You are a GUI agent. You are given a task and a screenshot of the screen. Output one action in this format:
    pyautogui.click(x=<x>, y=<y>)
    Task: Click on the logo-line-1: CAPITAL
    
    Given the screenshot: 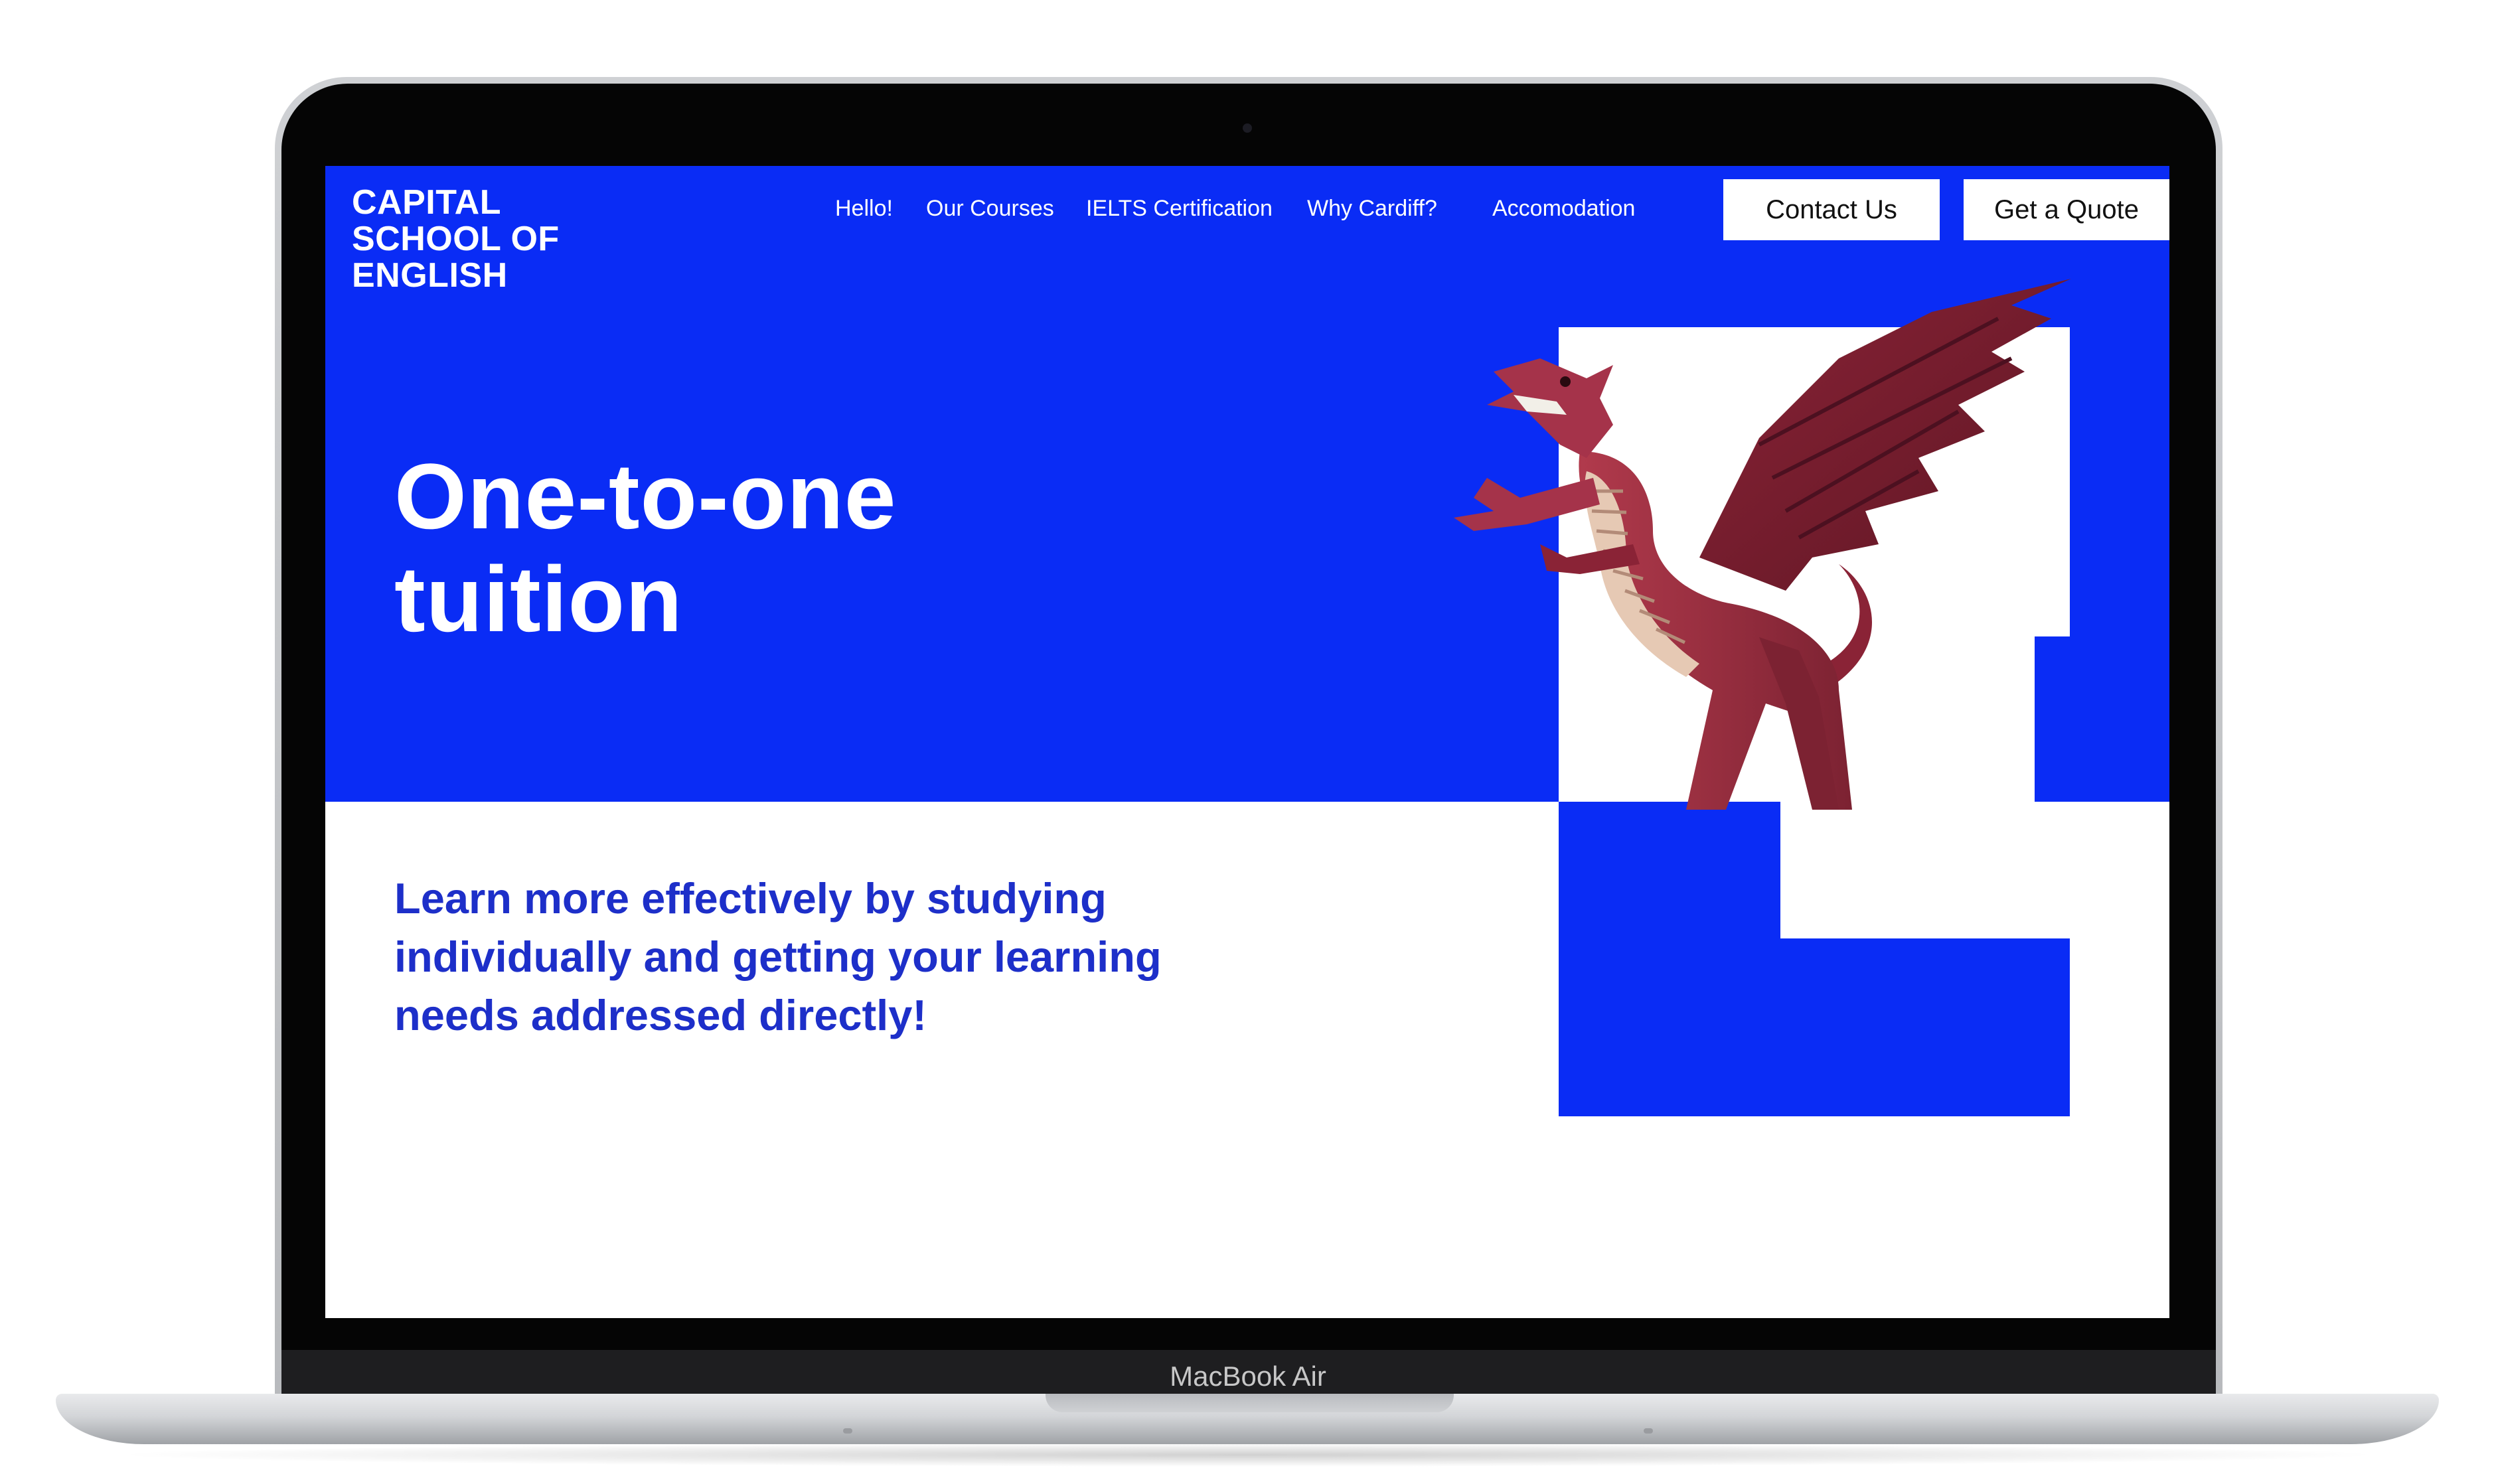 What is the action you would take?
    pyautogui.click(x=426, y=203)
    